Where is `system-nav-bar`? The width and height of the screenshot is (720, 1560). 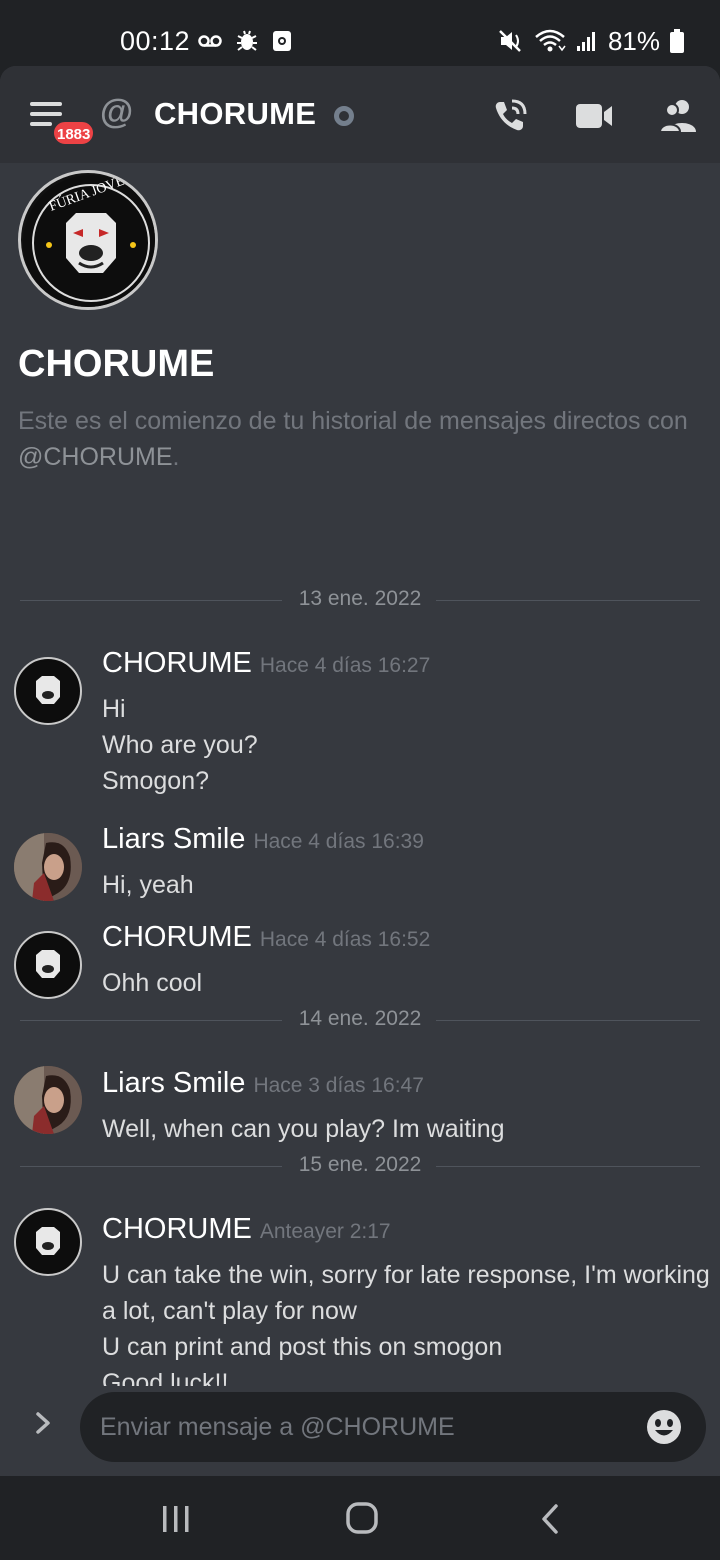 system-nav-bar is located at coordinates (360, 1518).